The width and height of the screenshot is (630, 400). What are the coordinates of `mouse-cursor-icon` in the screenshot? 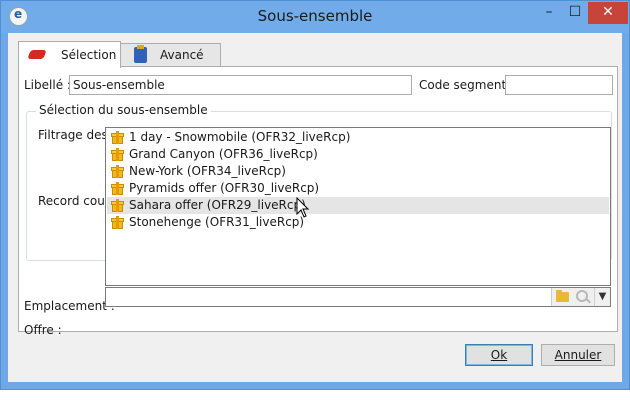 It's located at (303, 207).